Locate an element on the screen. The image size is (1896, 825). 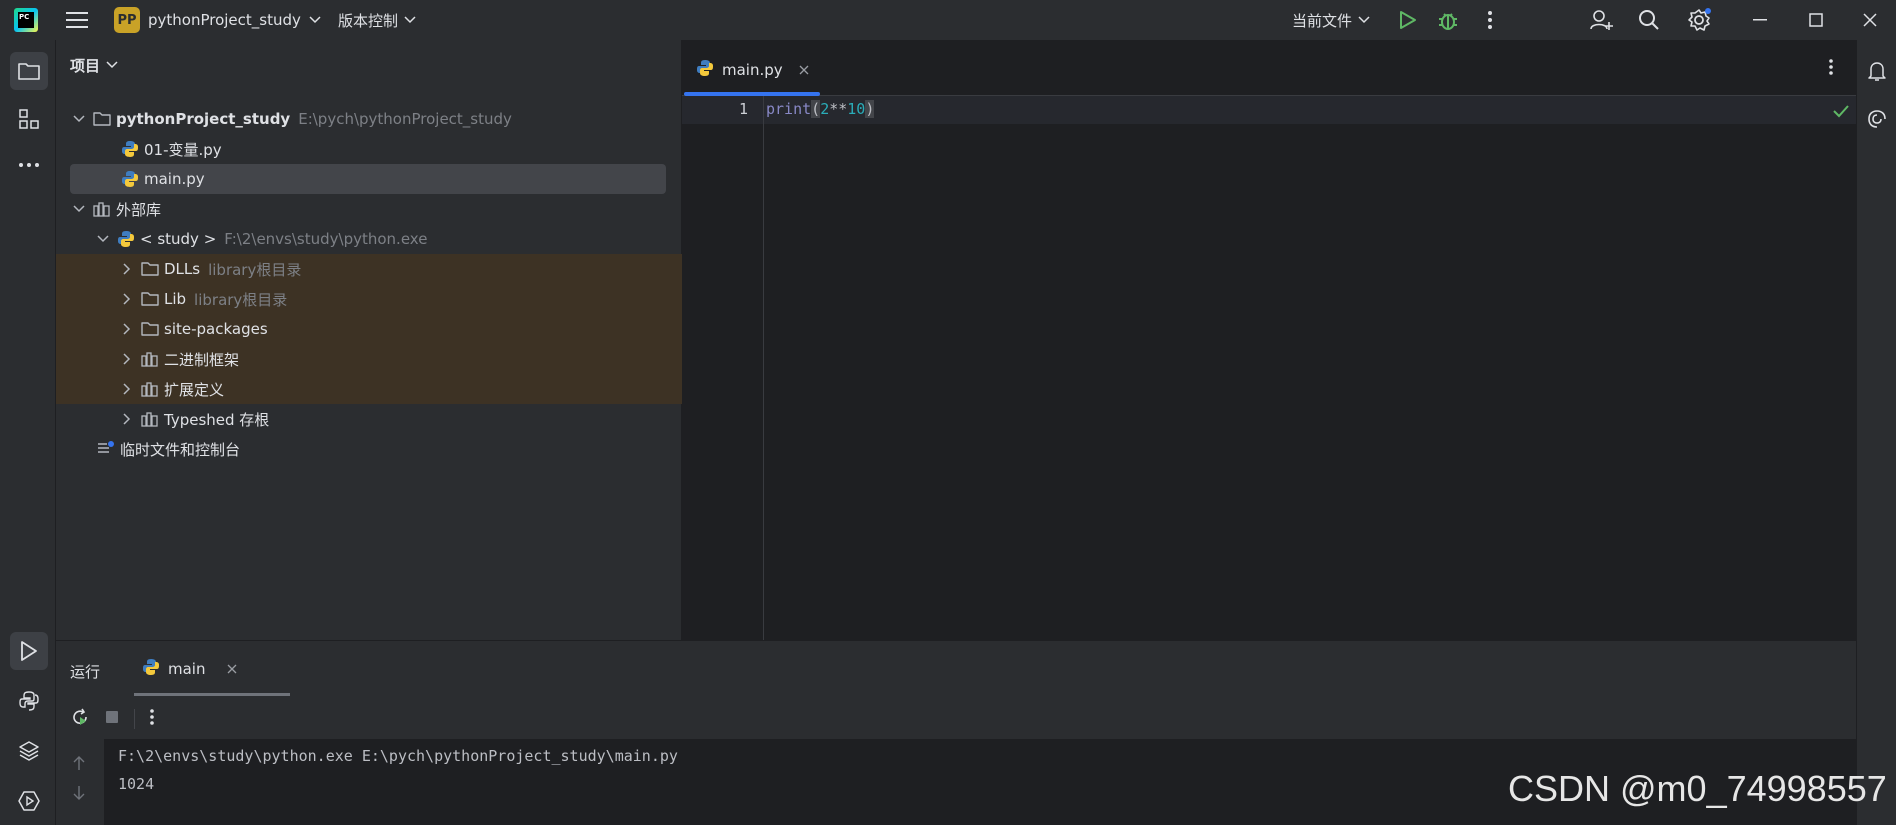
tree-item-label: Typeshed 存根 is located at coordinates (217, 419).